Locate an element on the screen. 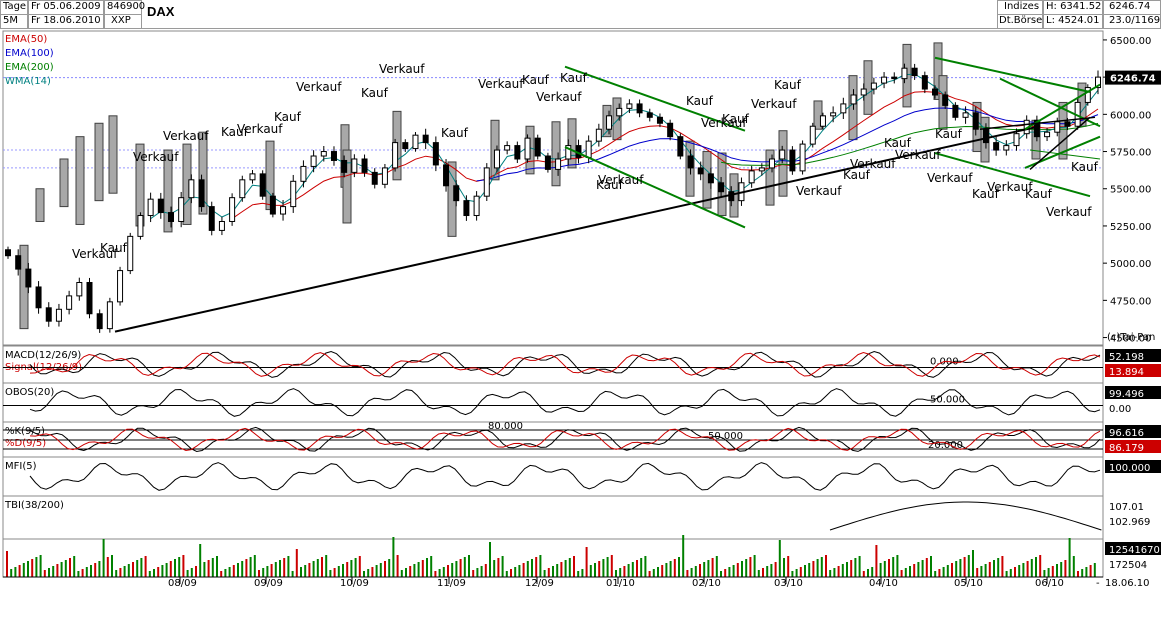  value-tag-label: 107.01 is located at coordinates (1126, 507).